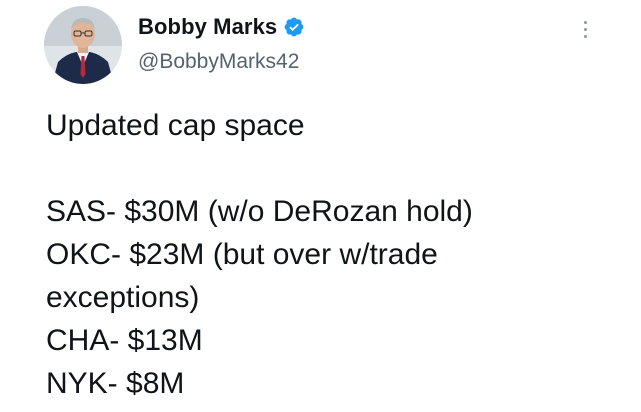 This screenshot has height=412, width=641. Describe the element at coordinates (207, 27) in the screenshot. I see `author-display-name: Bobby Marks` at that location.